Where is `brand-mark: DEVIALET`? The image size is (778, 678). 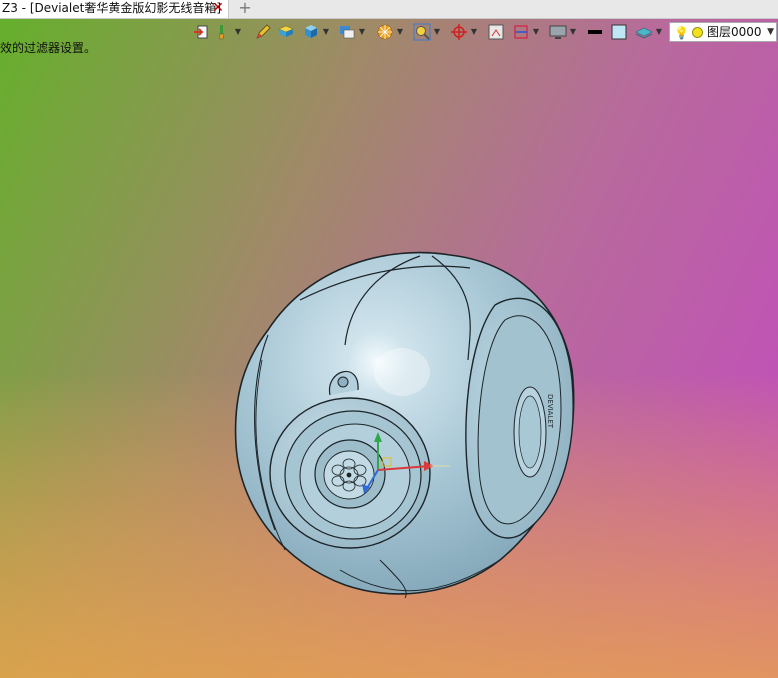 brand-mark: DEVIALET is located at coordinates (550, 411).